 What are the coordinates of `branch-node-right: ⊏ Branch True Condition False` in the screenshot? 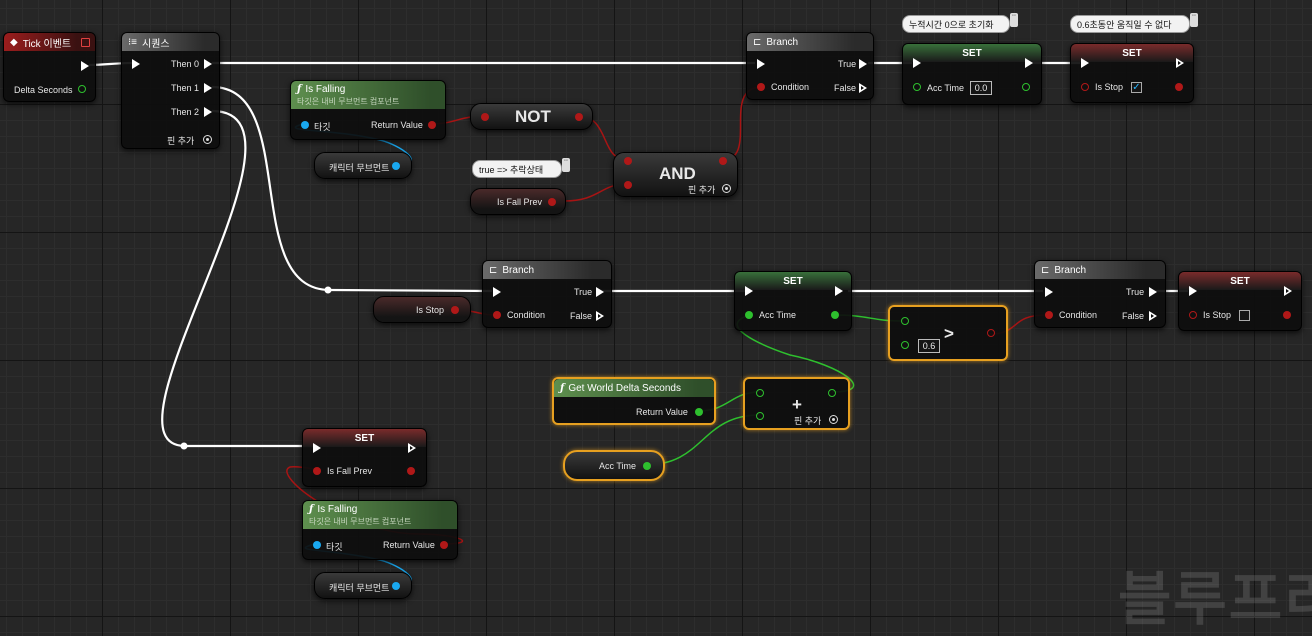 It's located at (1100, 294).